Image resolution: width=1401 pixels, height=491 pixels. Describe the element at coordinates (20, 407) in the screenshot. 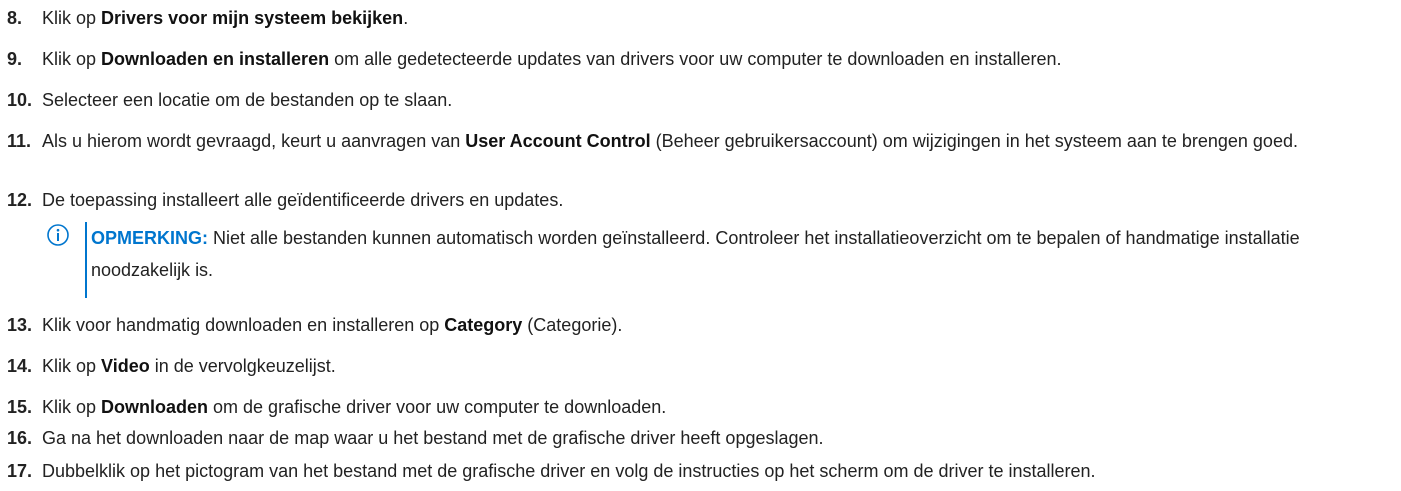

I see `step-number: 15.` at that location.